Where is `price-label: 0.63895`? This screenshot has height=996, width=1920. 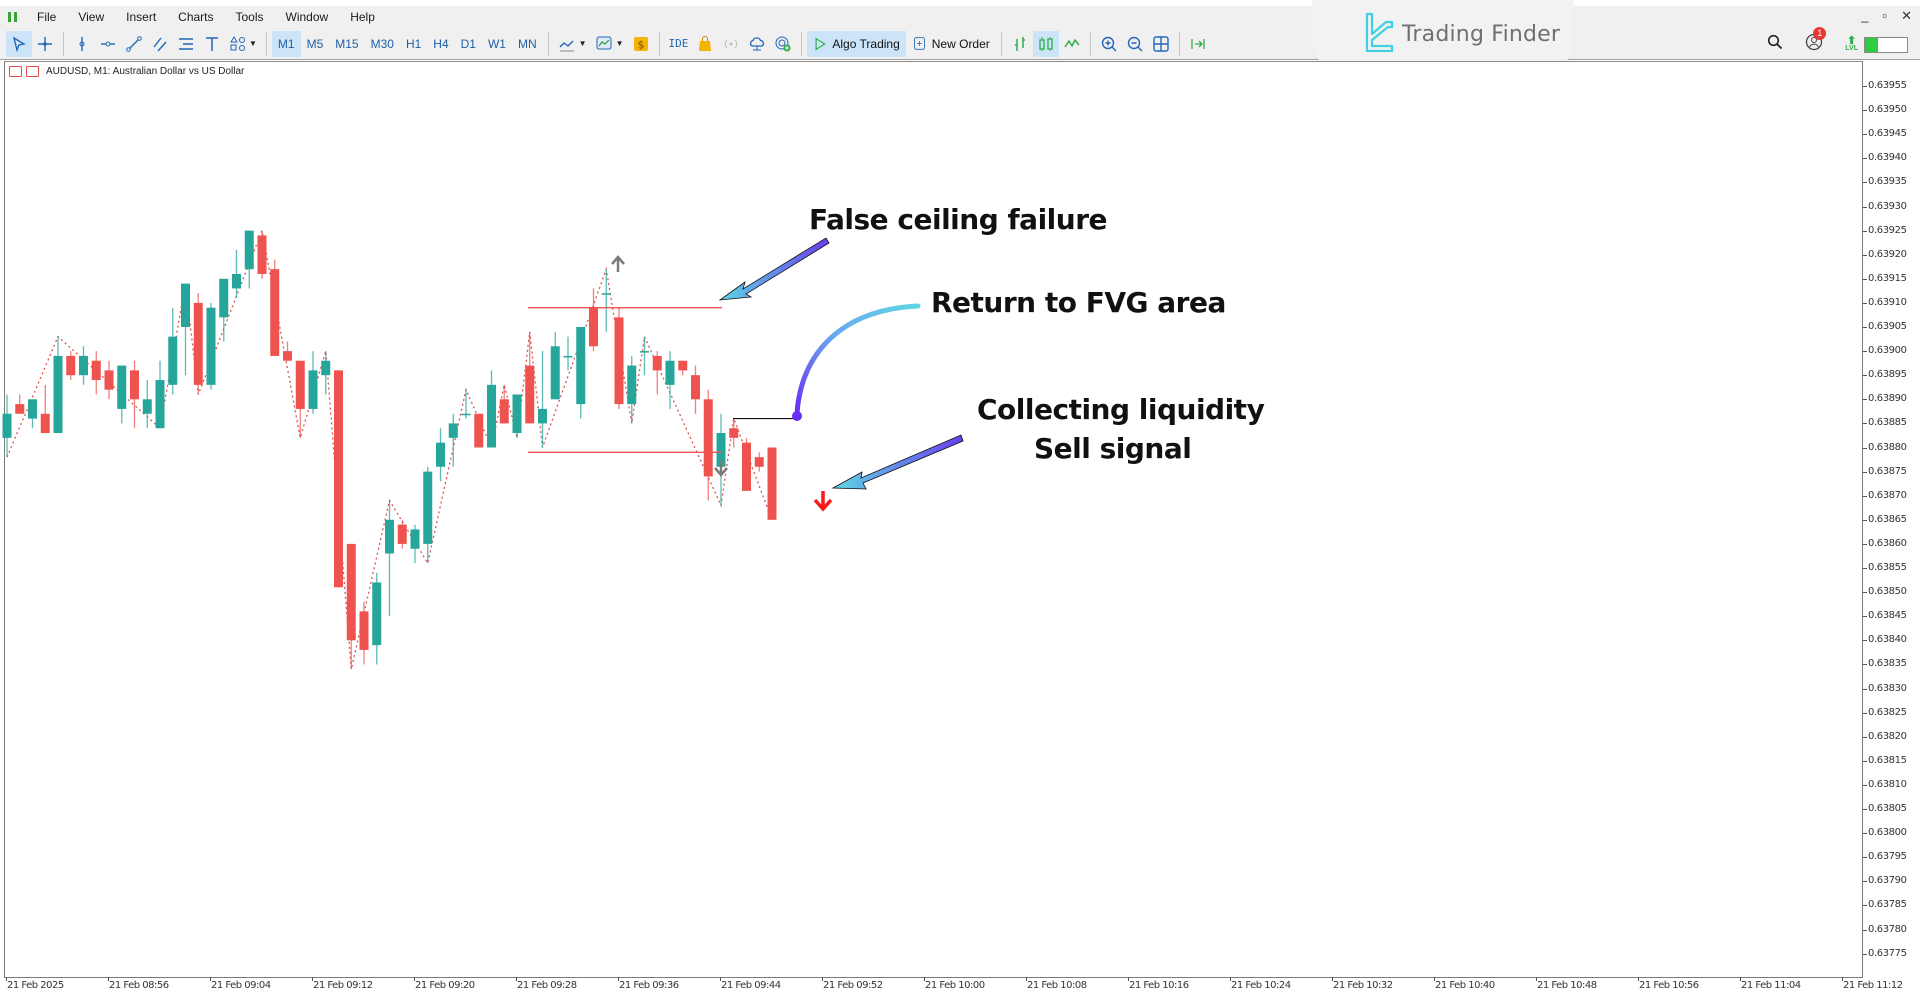
price-label: 0.63895 is located at coordinates (1887, 375).